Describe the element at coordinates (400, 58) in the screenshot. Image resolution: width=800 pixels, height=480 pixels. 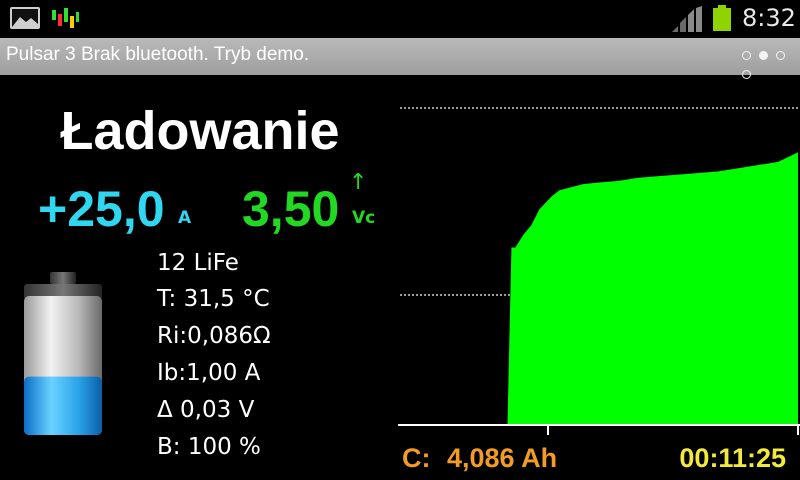
I see `title-bar: Pulsar 3 Brak bluetooth. Tryb demo.` at that location.